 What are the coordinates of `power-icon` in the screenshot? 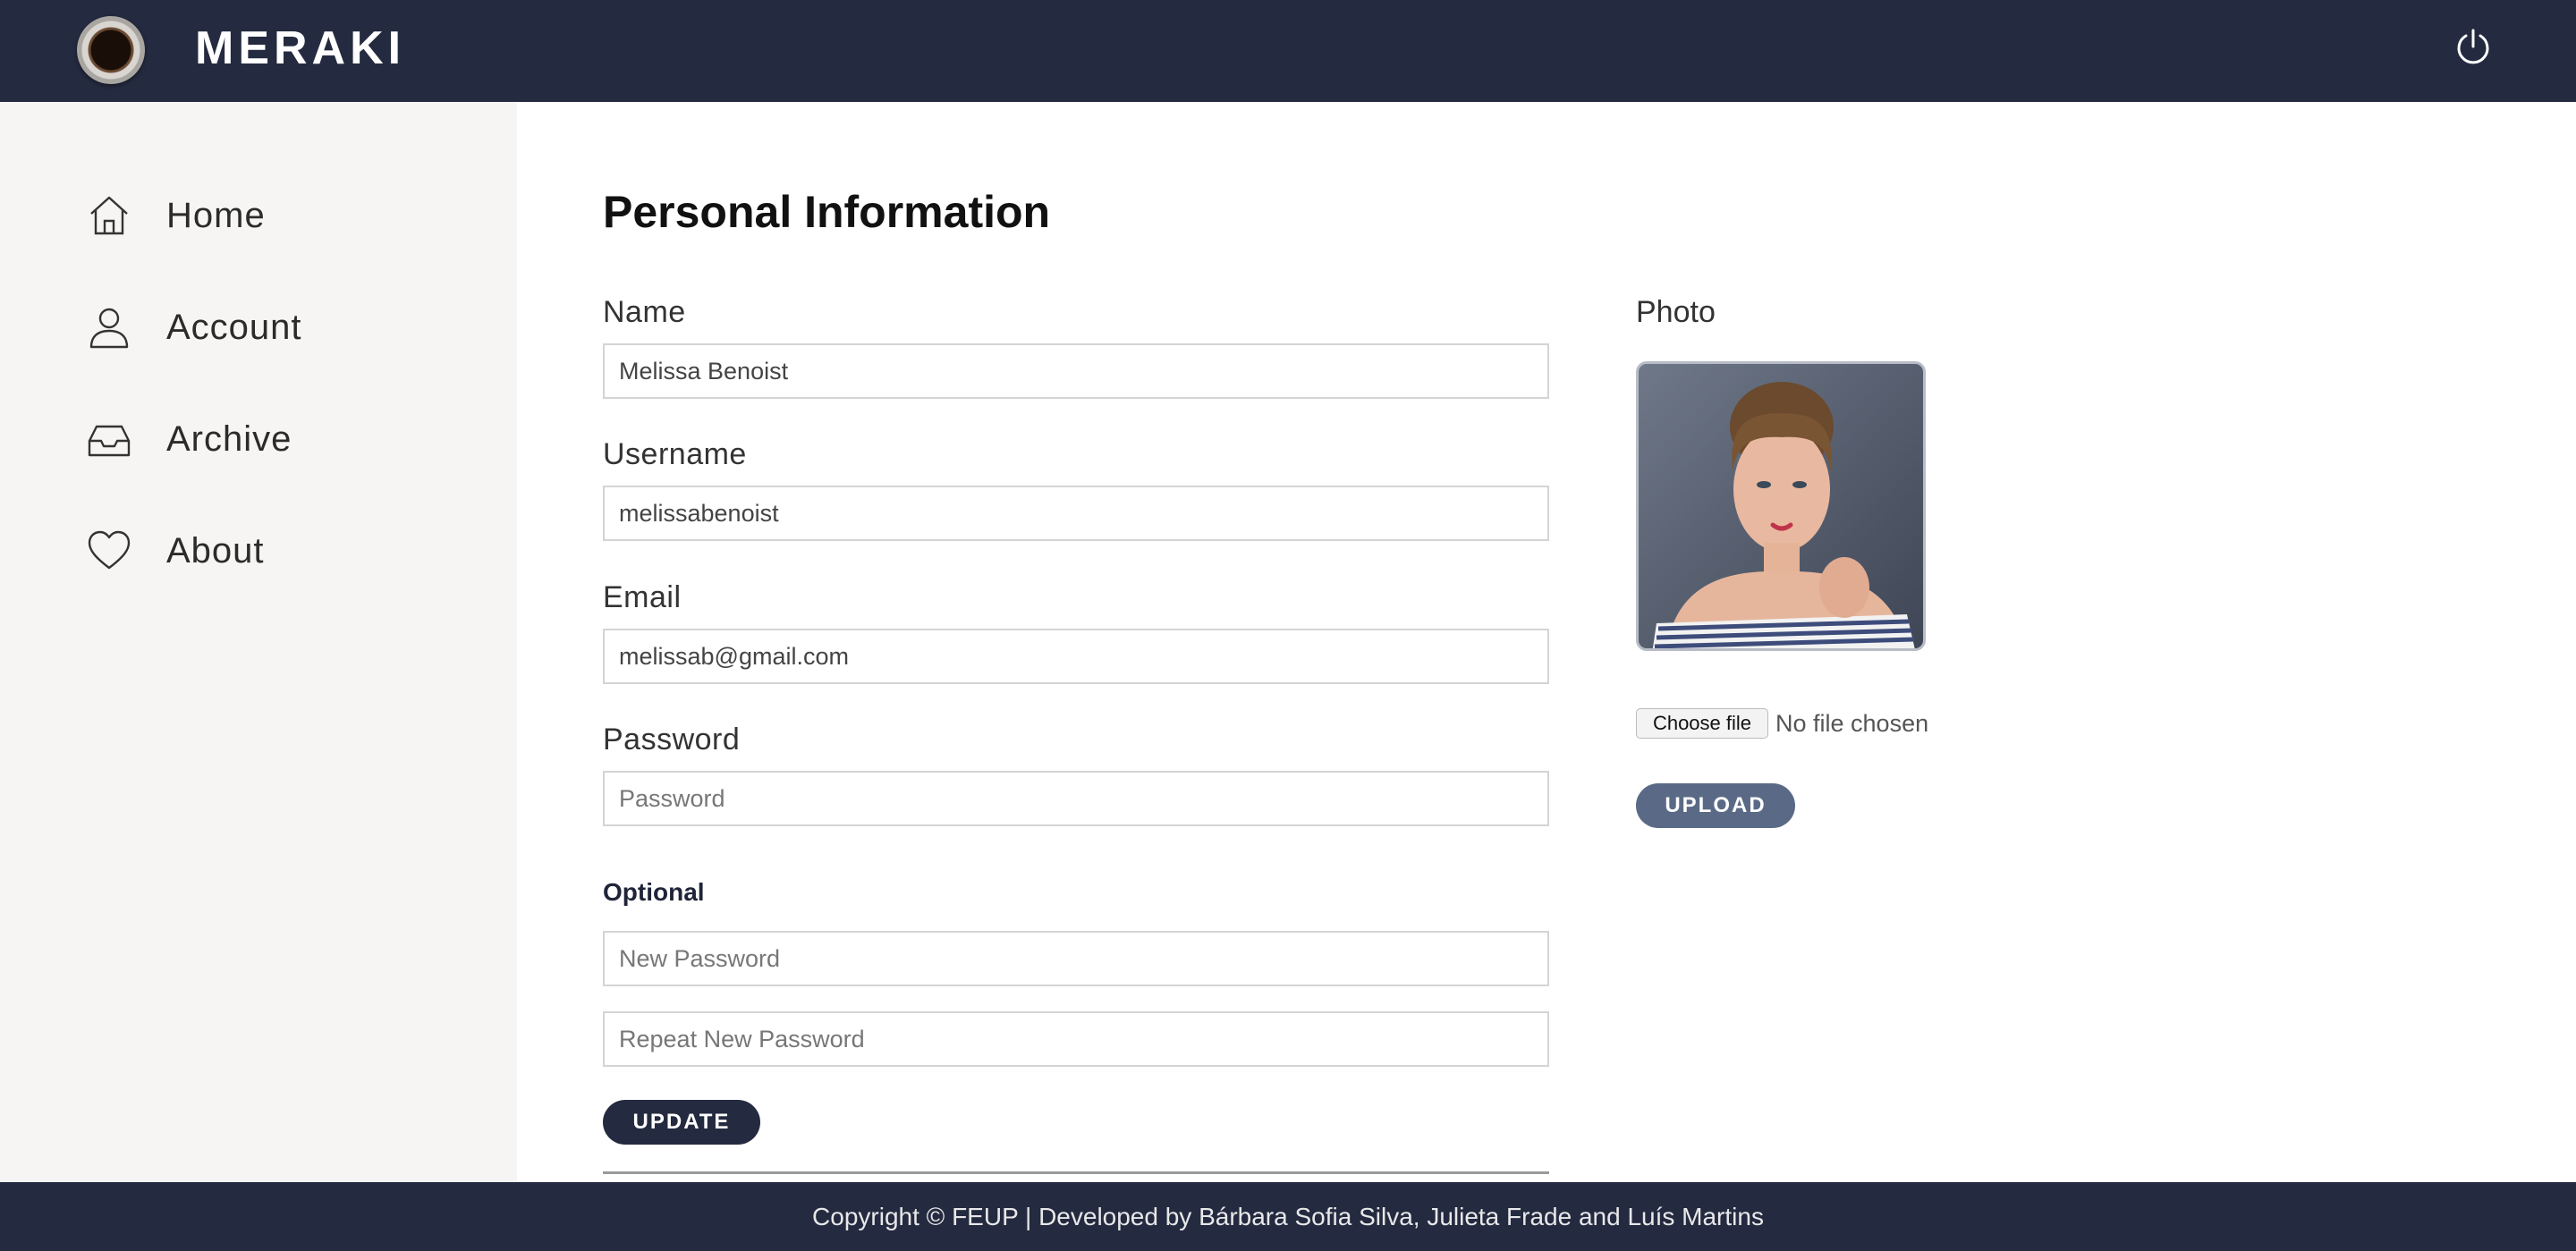 It's located at (2473, 48).